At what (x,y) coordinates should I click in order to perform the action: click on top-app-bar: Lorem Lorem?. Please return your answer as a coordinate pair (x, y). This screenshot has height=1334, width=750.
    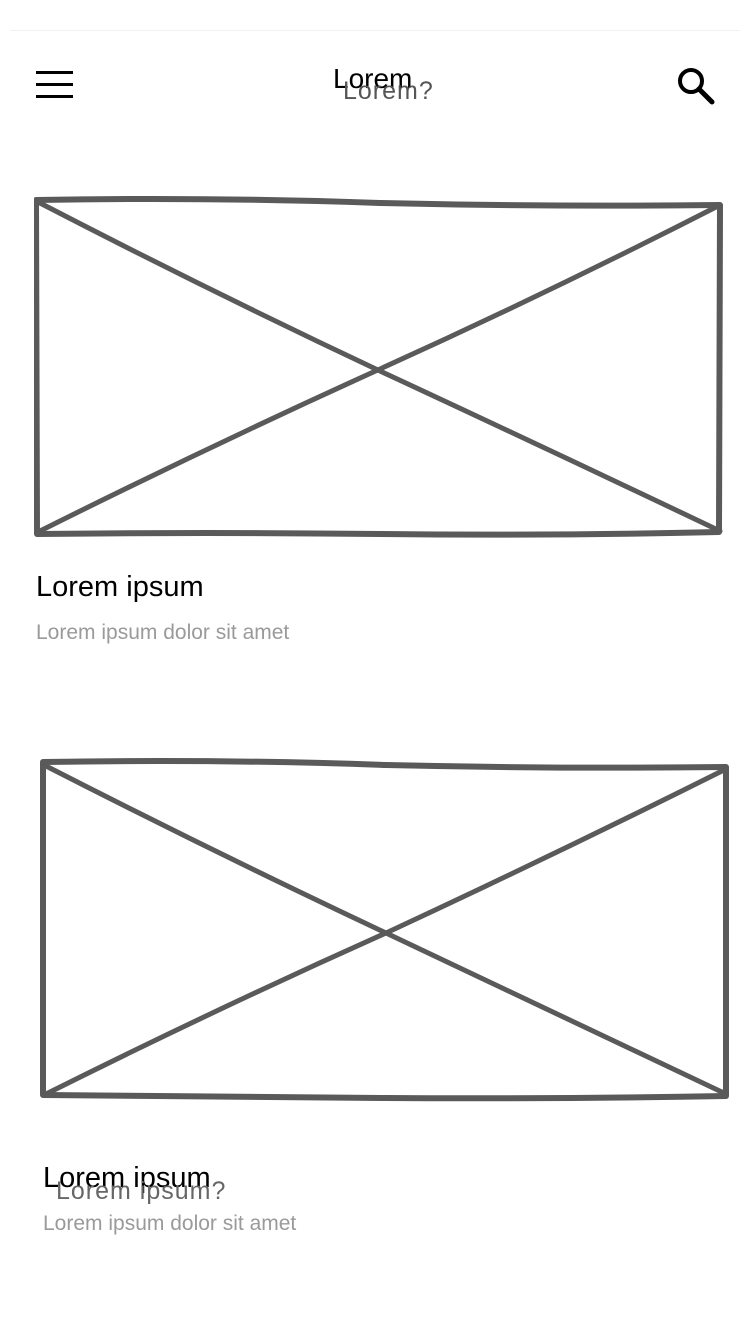
    Looking at the image, I should click on (375, 75).